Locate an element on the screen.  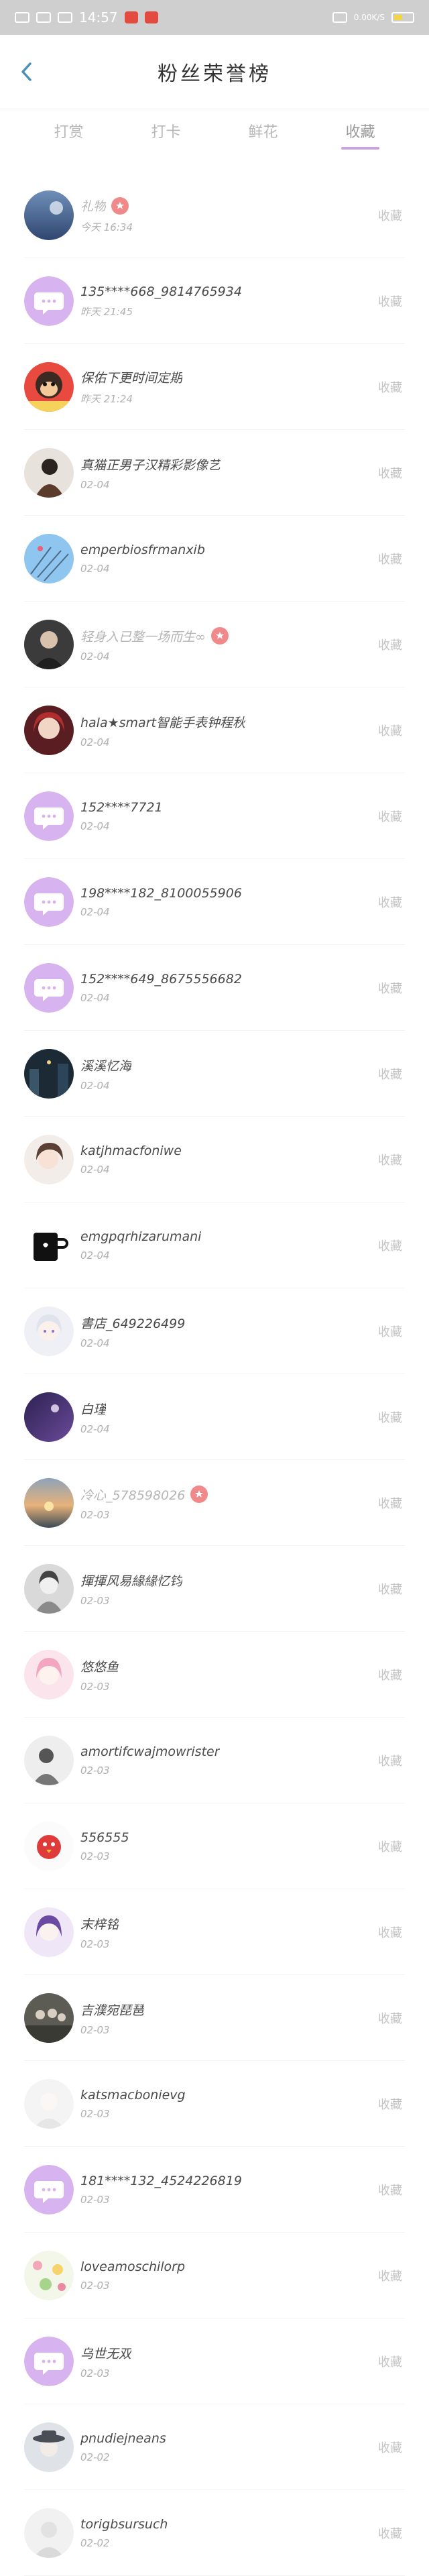
fan-row: 末梓铭 02-03 收藏 is located at coordinates (214, 1932).